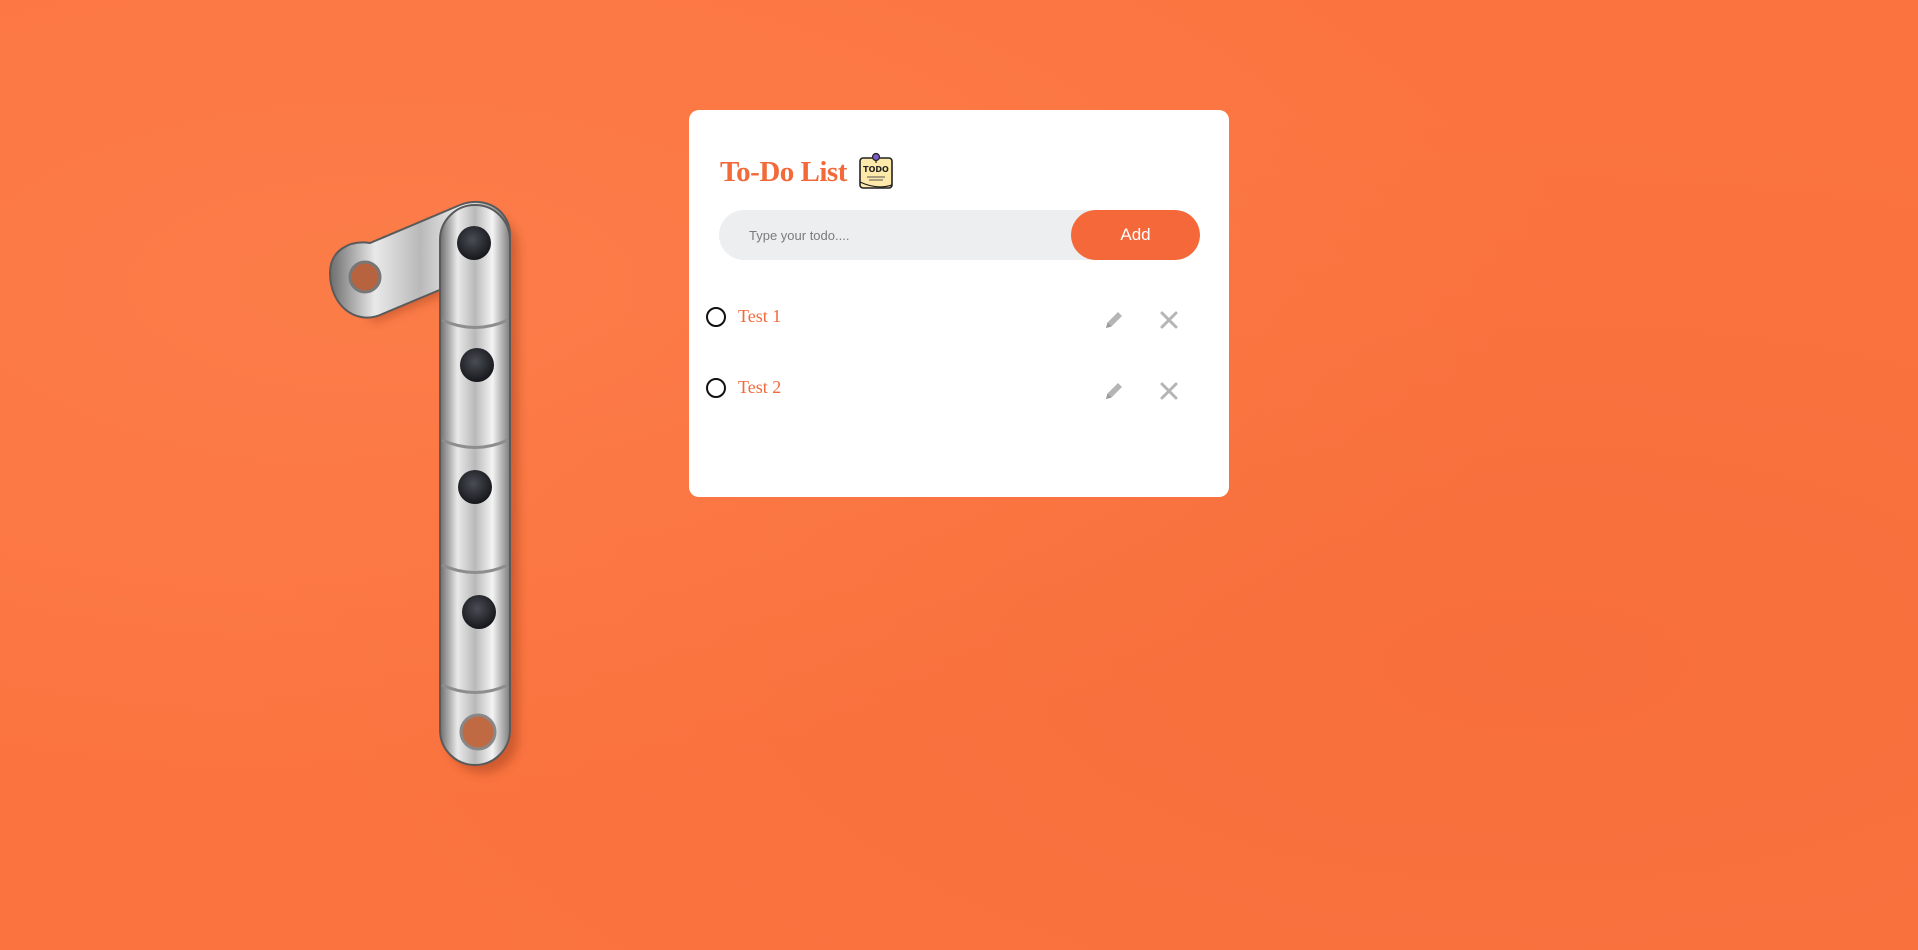 This screenshot has height=950, width=1918. What do you see at coordinates (759, 387) in the screenshot?
I see `todo-text: Test 2` at bounding box center [759, 387].